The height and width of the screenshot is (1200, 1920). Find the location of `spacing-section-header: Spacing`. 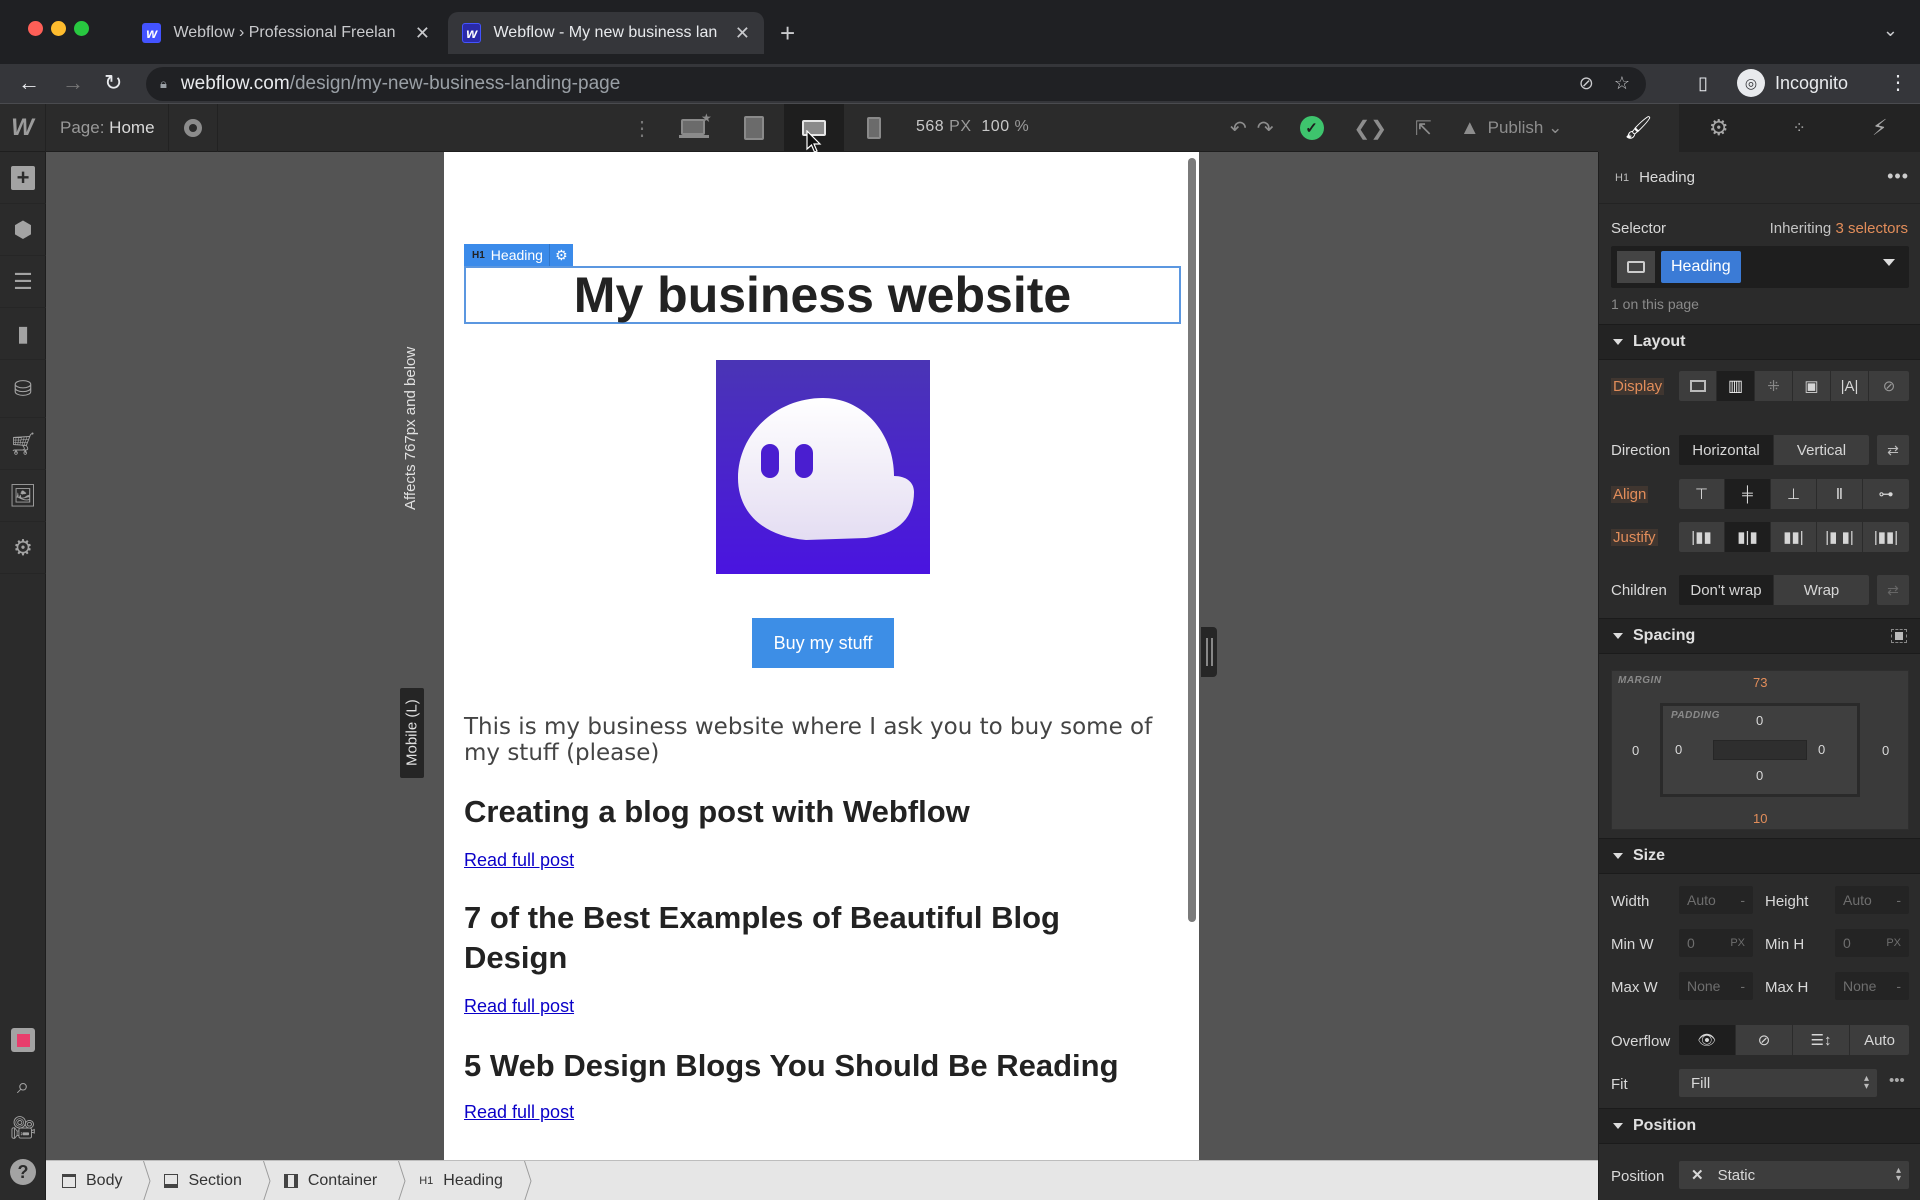

spacing-section-header: Spacing is located at coordinates (1759, 636).